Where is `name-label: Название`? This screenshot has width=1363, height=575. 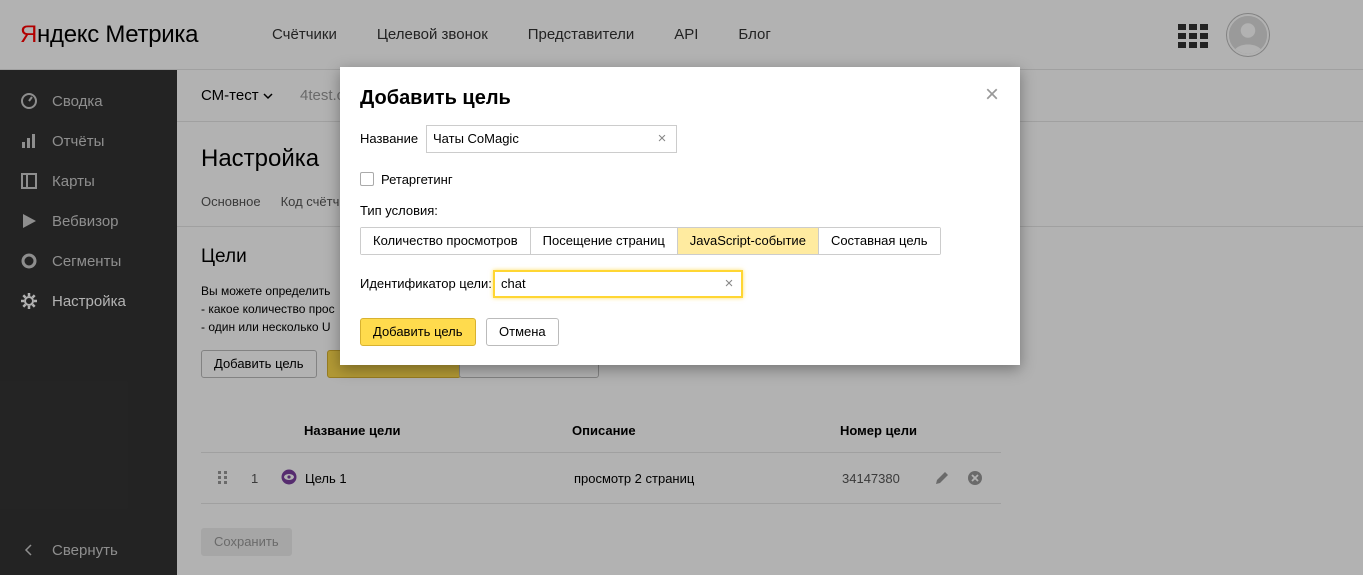
name-label: Название is located at coordinates (389, 138).